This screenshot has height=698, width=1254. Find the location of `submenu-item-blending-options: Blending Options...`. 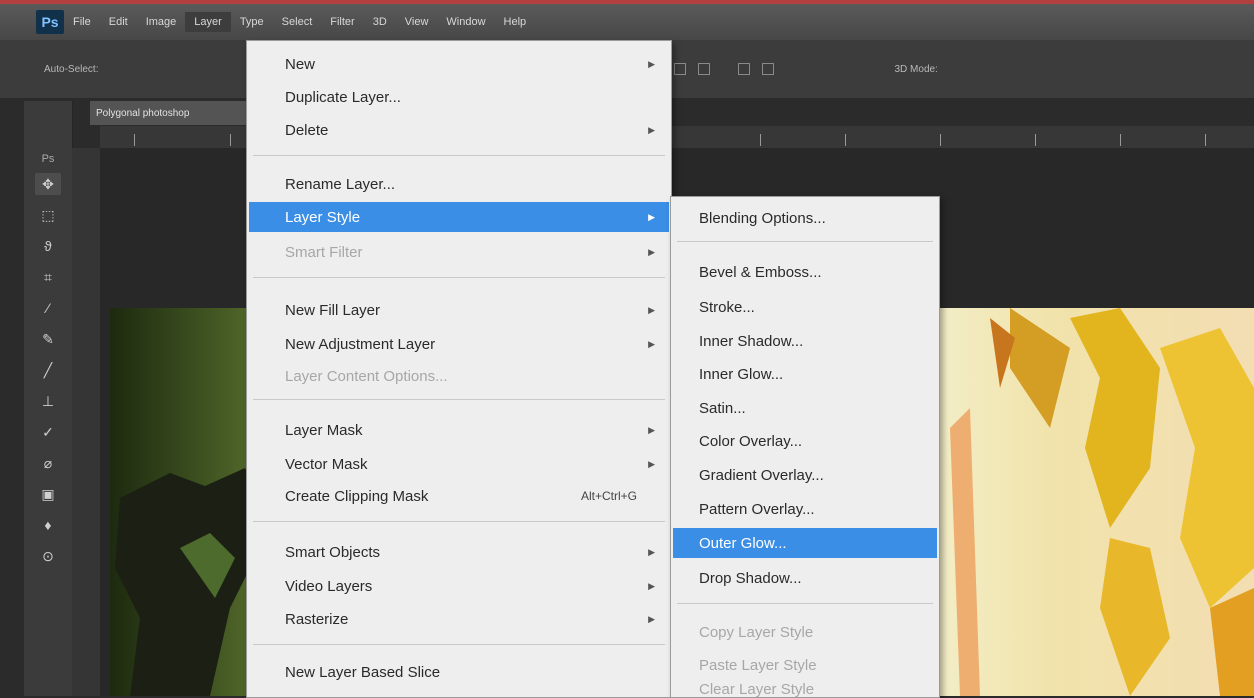

submenu-item-blending-options: Blending Options... is located at coordinates (805, 218).